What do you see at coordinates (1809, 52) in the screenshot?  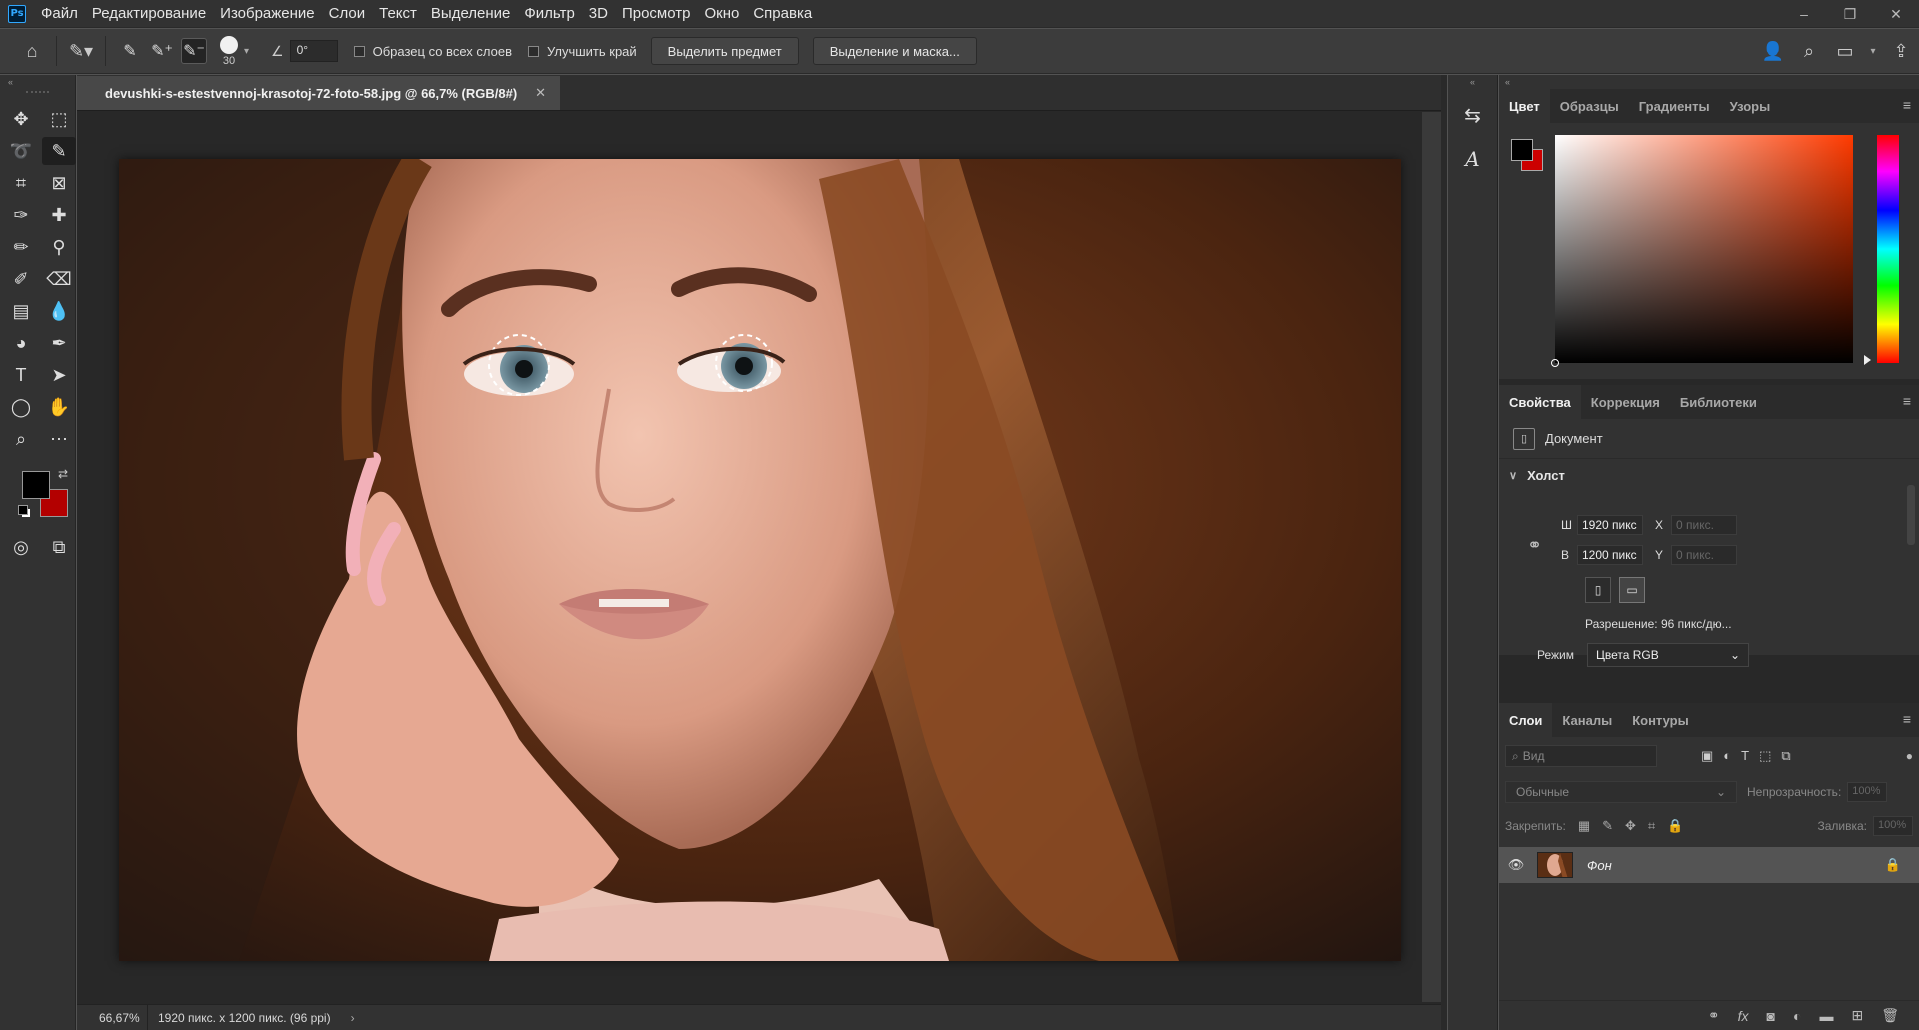 I see `search-icon: ⌕` at bounding box center [1809, 52].